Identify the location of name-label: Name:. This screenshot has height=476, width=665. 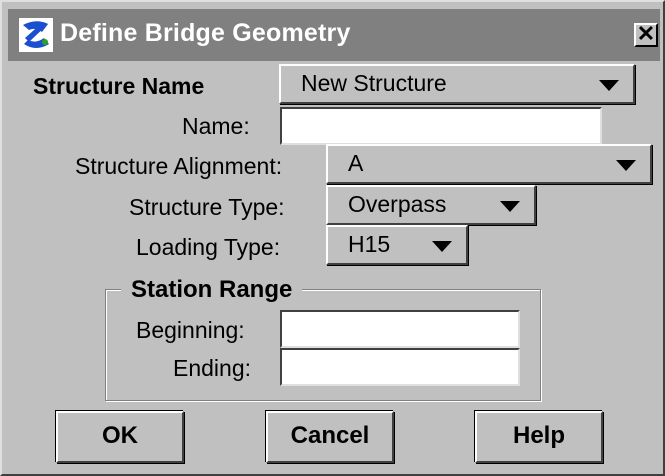
(216, 126).